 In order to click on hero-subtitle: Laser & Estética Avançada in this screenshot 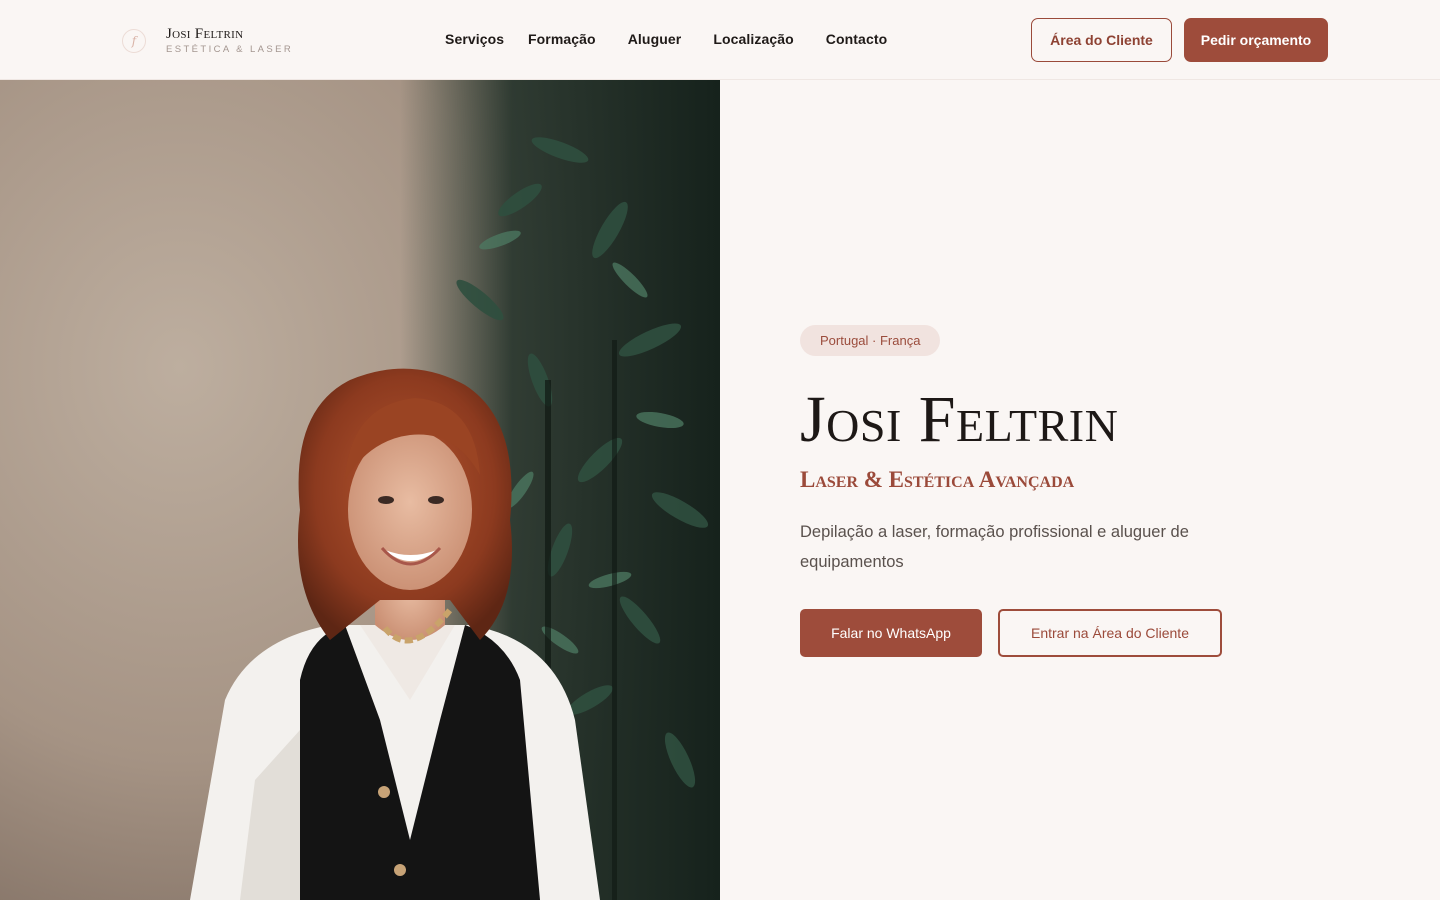, I will do `click(937, 479)`.